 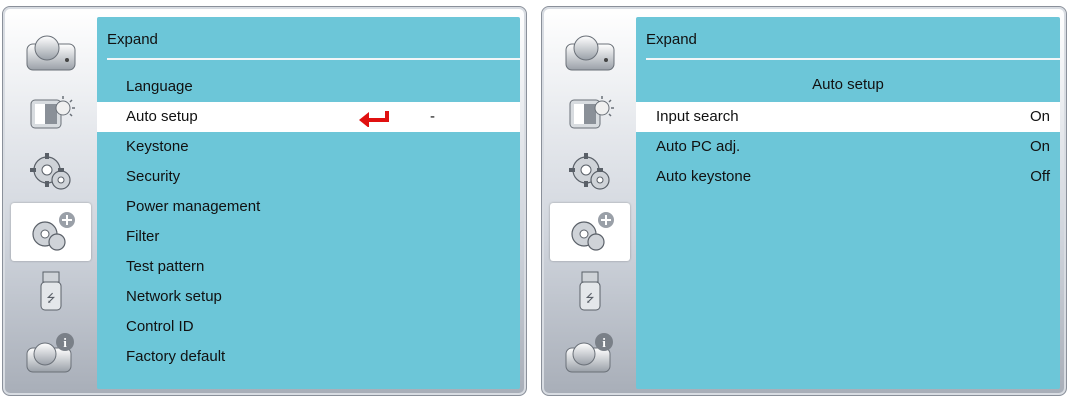 What do you see at coordinates (176, 356) in the screenshot?
I see `menu-item-label: Factory default` at bounding box center [176, 356].